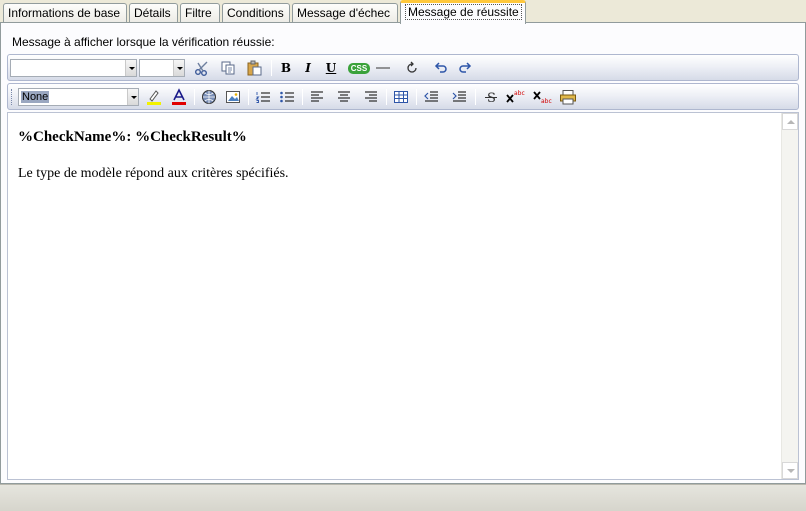  I want to click on outdent-button, so click(431, 97).